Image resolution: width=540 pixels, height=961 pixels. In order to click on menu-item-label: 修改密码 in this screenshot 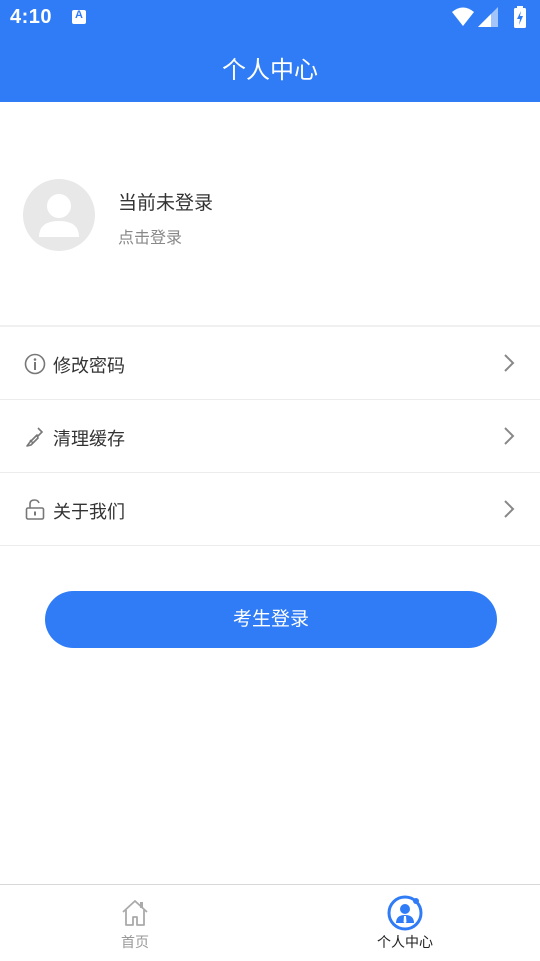, I will do `click(89, 366)`.